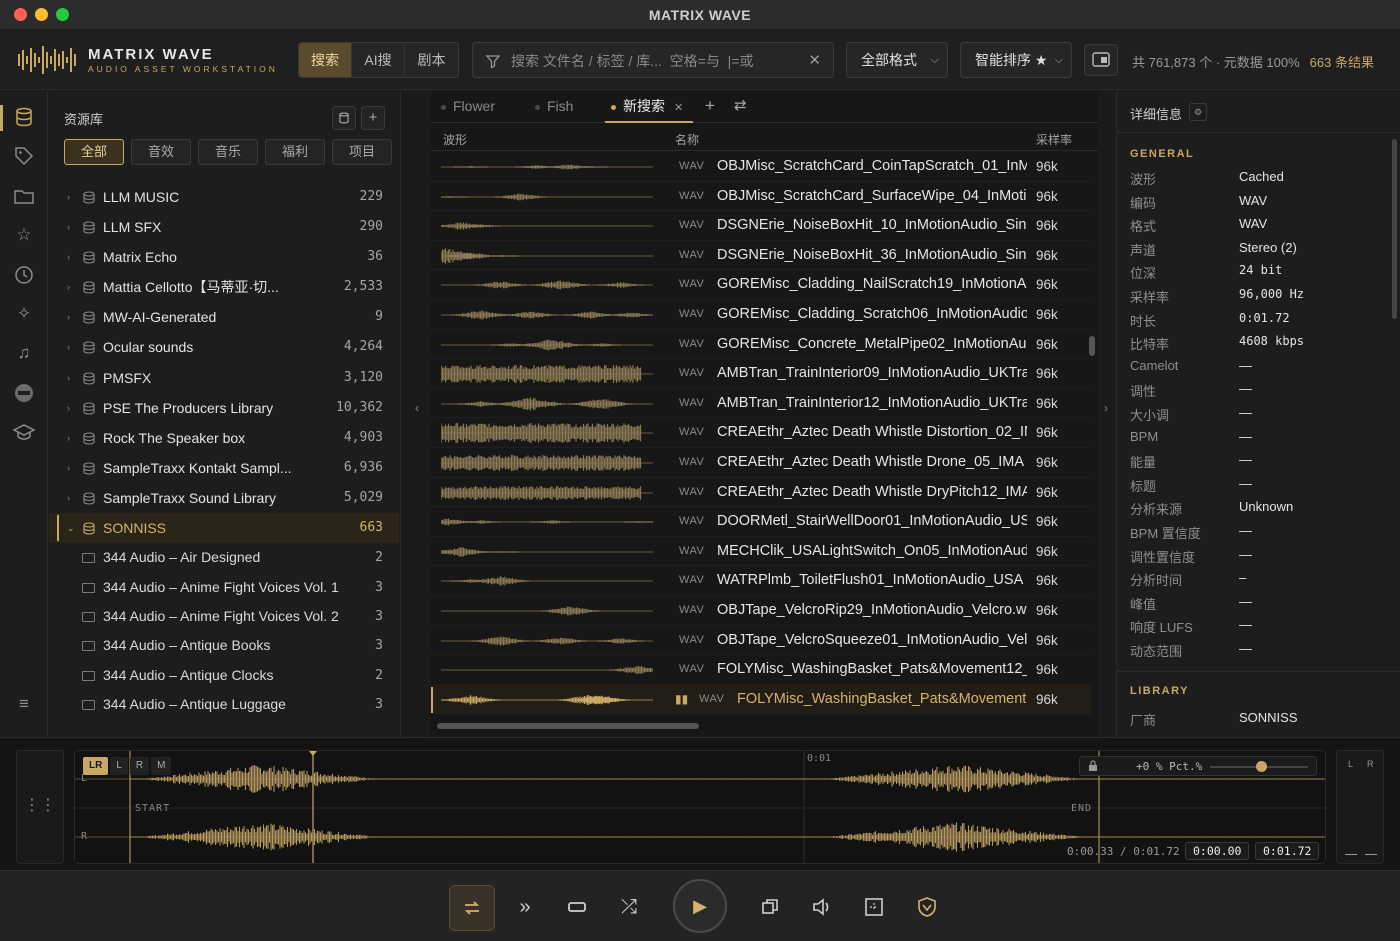  I want to click on library-subfolder: 344 Audio – Anime Fight Voices Vol. 1 3, so click(224, 587).